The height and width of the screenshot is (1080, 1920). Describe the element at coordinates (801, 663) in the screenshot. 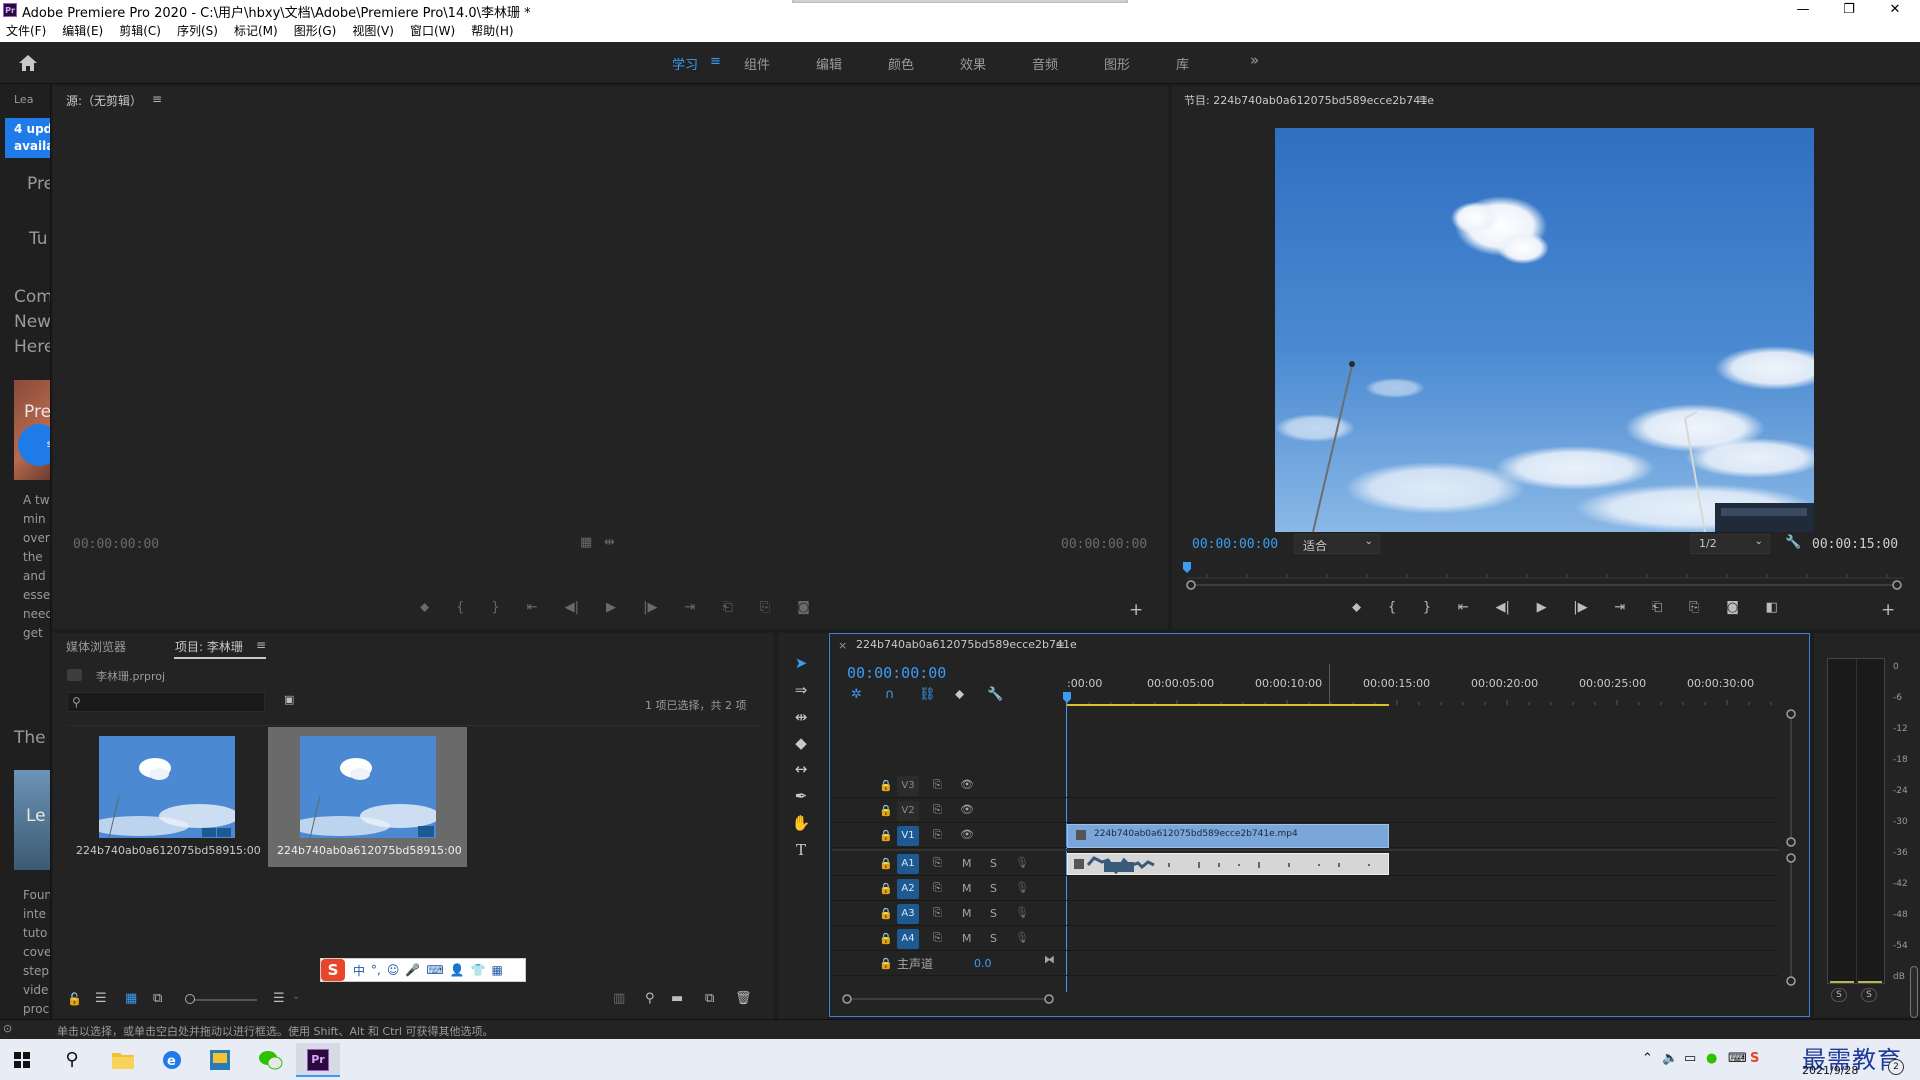

I see `selection-tool-icon: ➤` at that location.